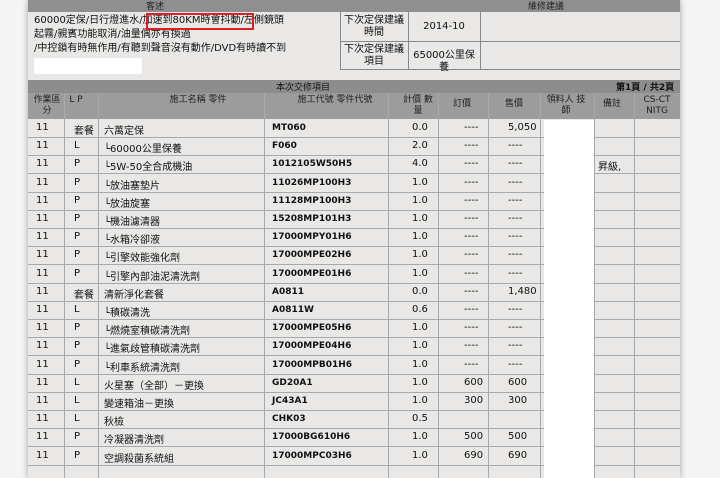 The width and height of the screenshot is (720, 478). I want to click on row-code: 17000MPE05H6, so click(312, 328).